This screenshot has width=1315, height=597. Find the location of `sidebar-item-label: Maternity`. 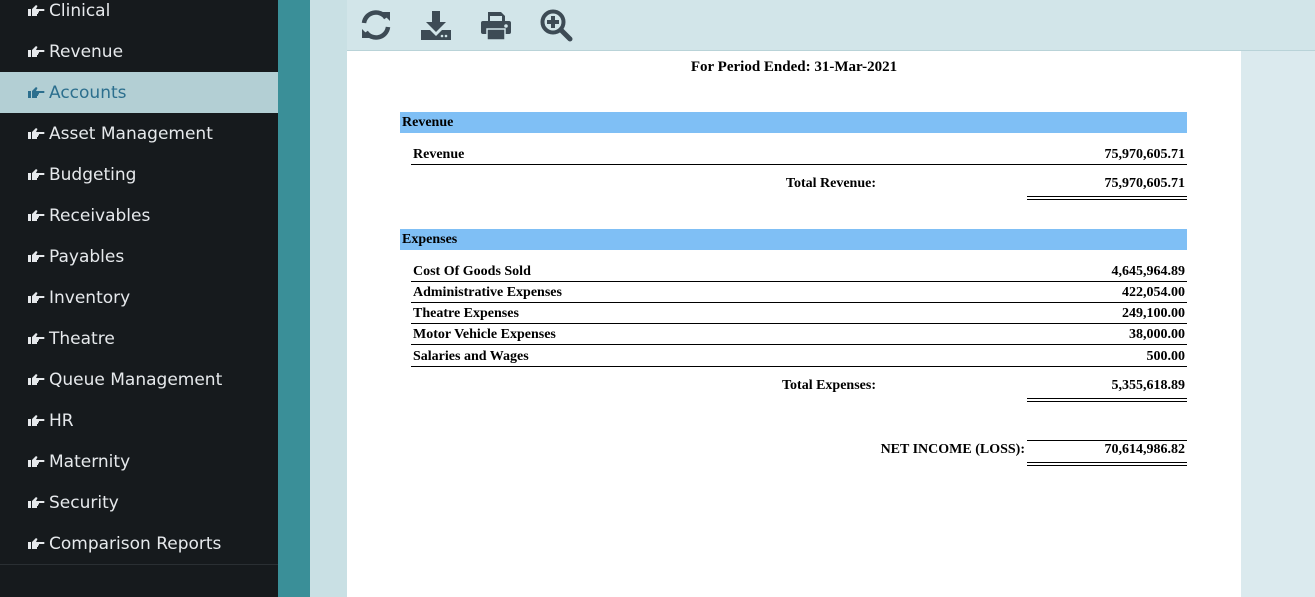

sidebar-item-label: Maternity is located at coordinates (90, 461).